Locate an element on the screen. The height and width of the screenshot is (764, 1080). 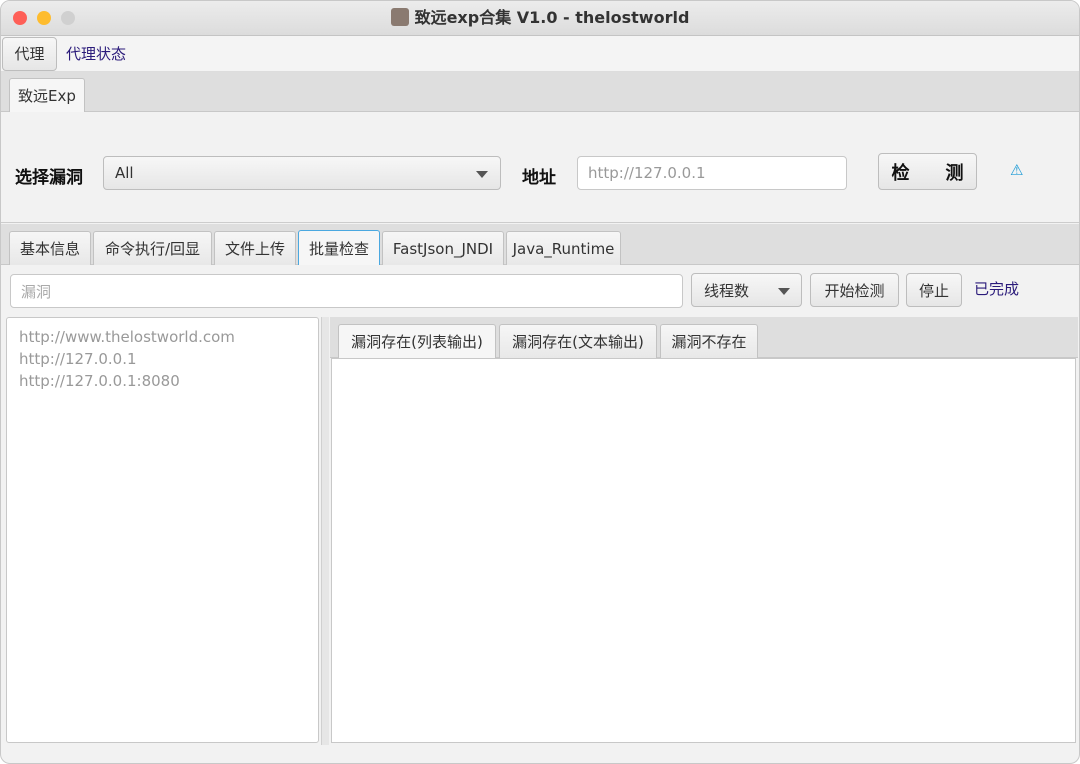
form-panel: 选择漏洞 All 地址 http://127.0.0.1 检 测 ⚠ is located at coordinates (540, 168).